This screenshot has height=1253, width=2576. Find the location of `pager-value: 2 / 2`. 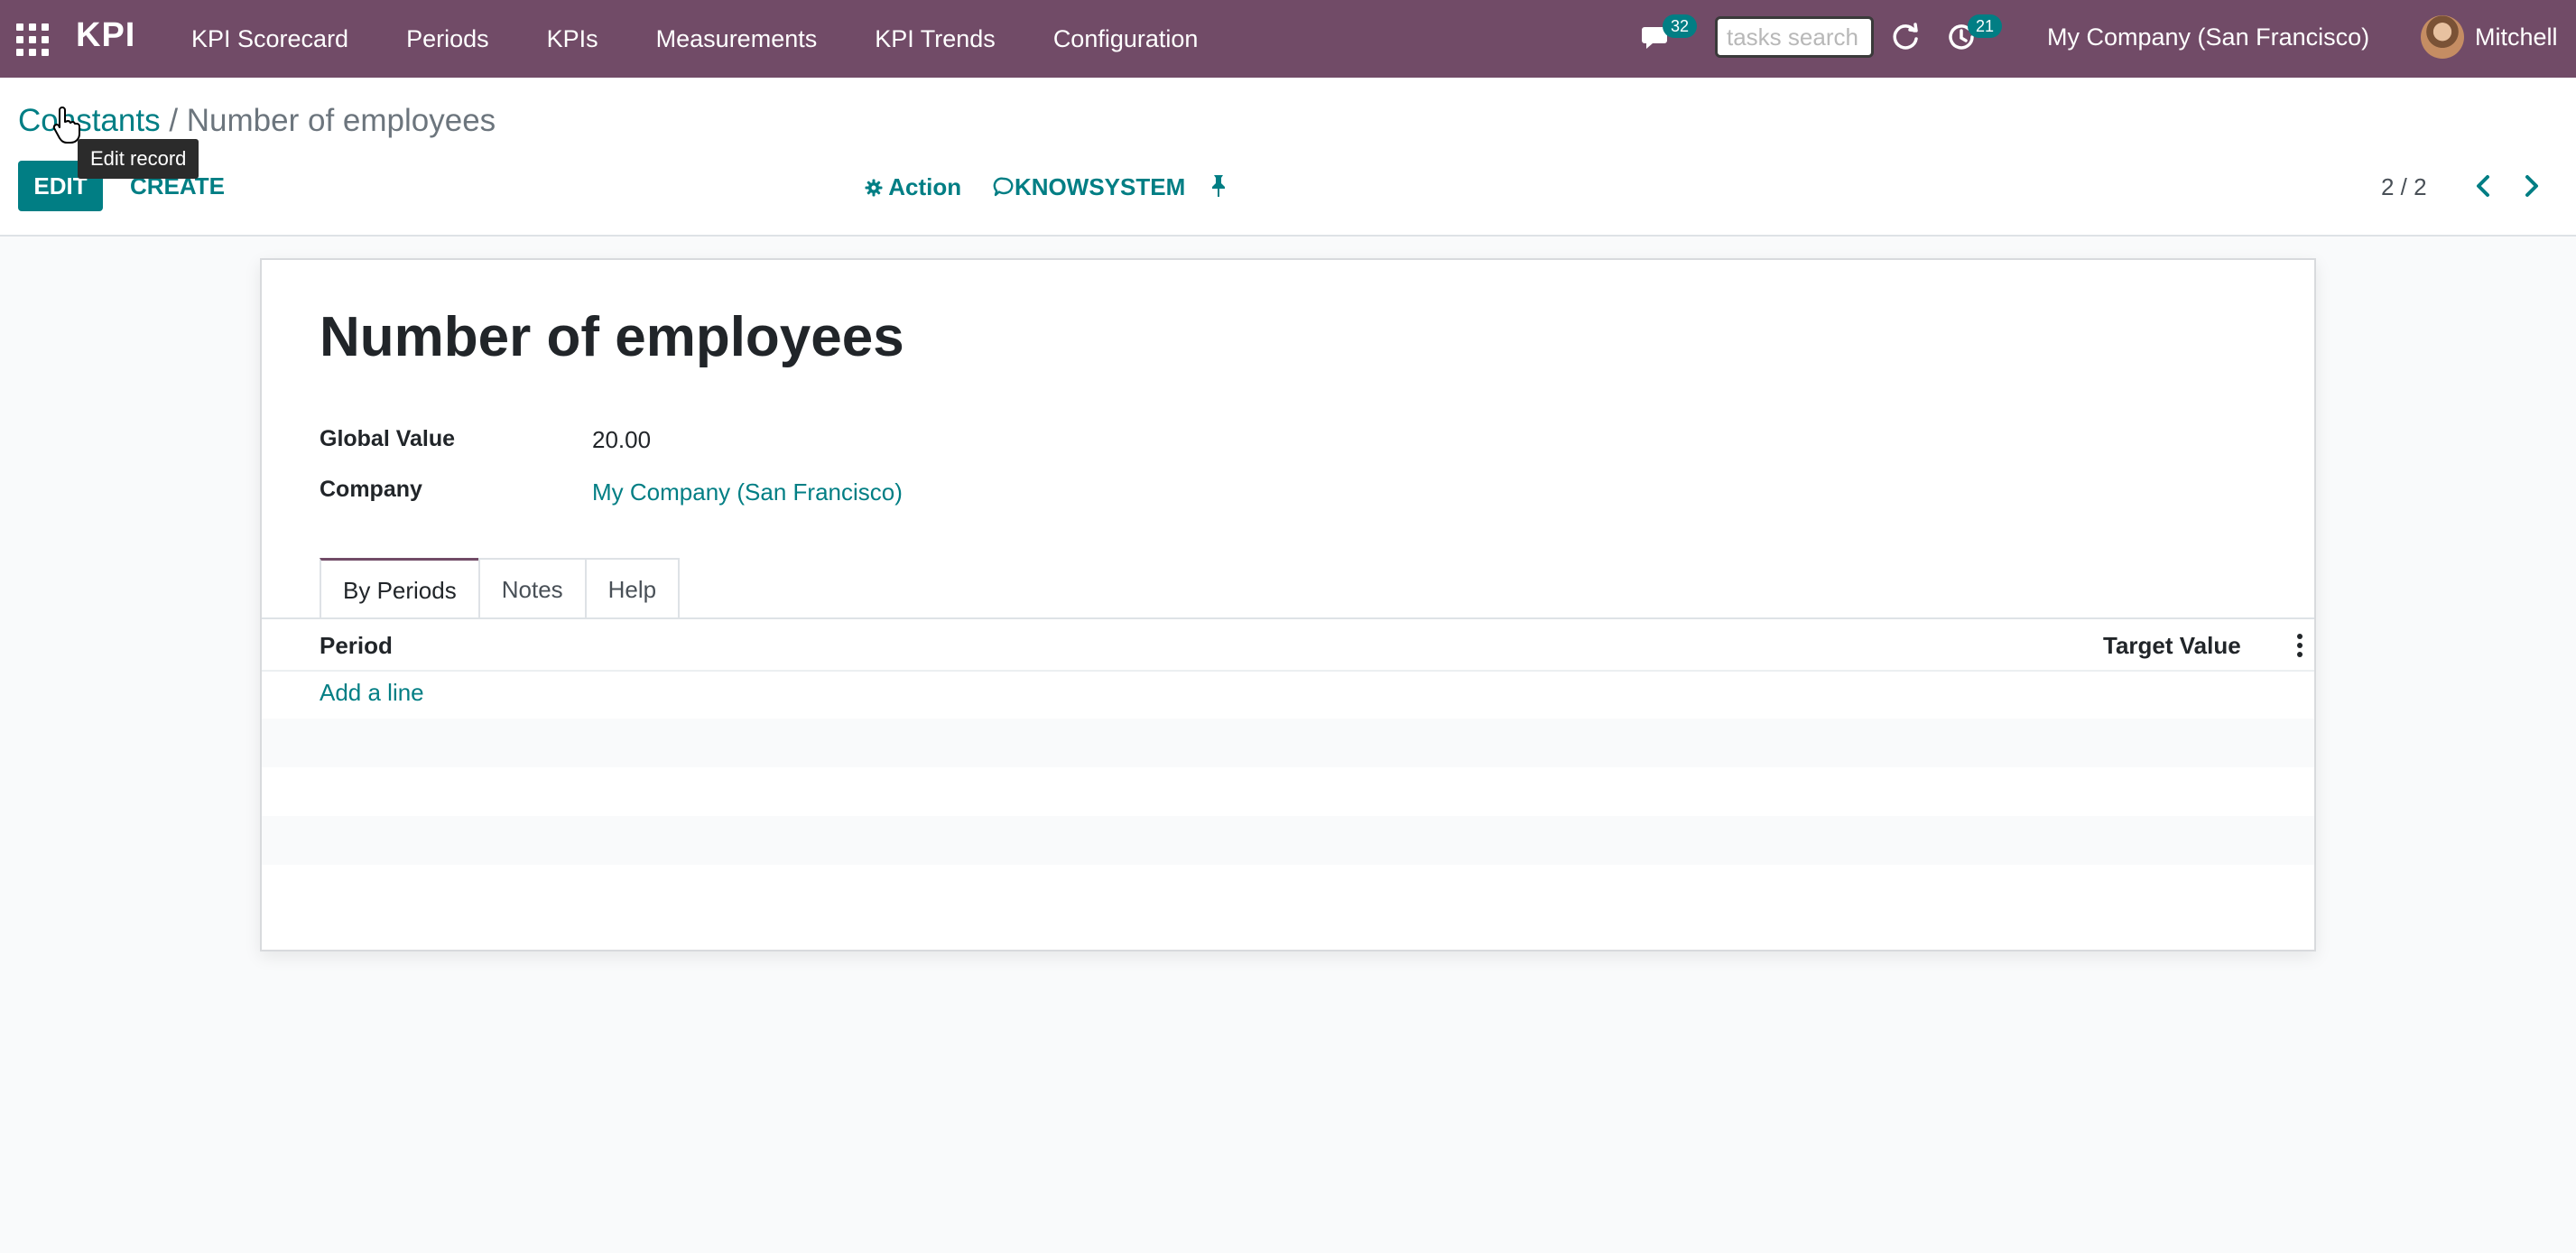

pager-value: 2 / 2 is located at coordinates (2404, 187).